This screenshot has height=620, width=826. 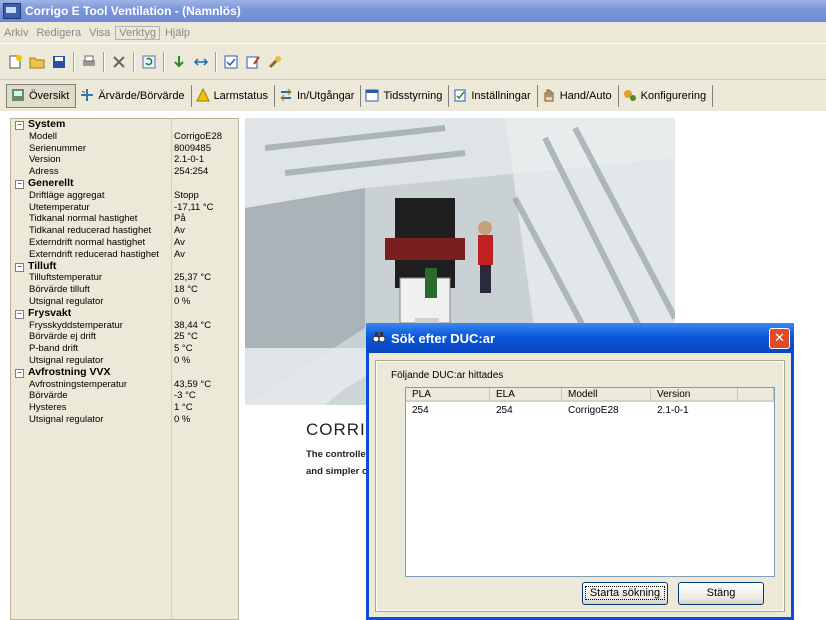 I want to click on menu-hjalp: Hjälp, so click(x=177, y=33).